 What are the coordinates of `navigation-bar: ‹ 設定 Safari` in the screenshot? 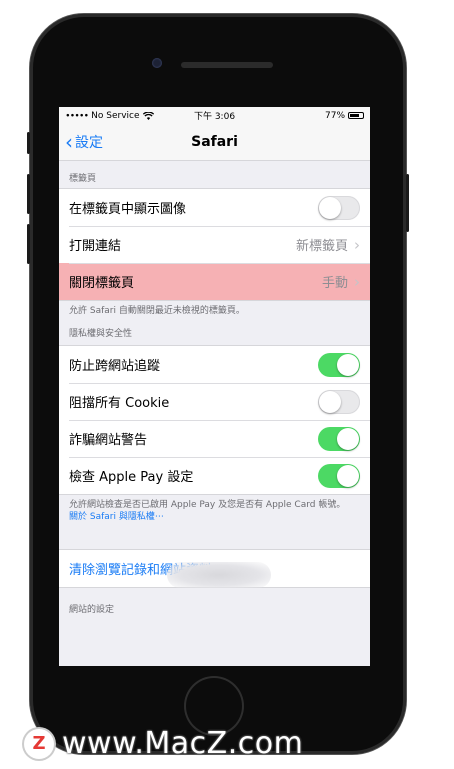 It's located at (214, 142).